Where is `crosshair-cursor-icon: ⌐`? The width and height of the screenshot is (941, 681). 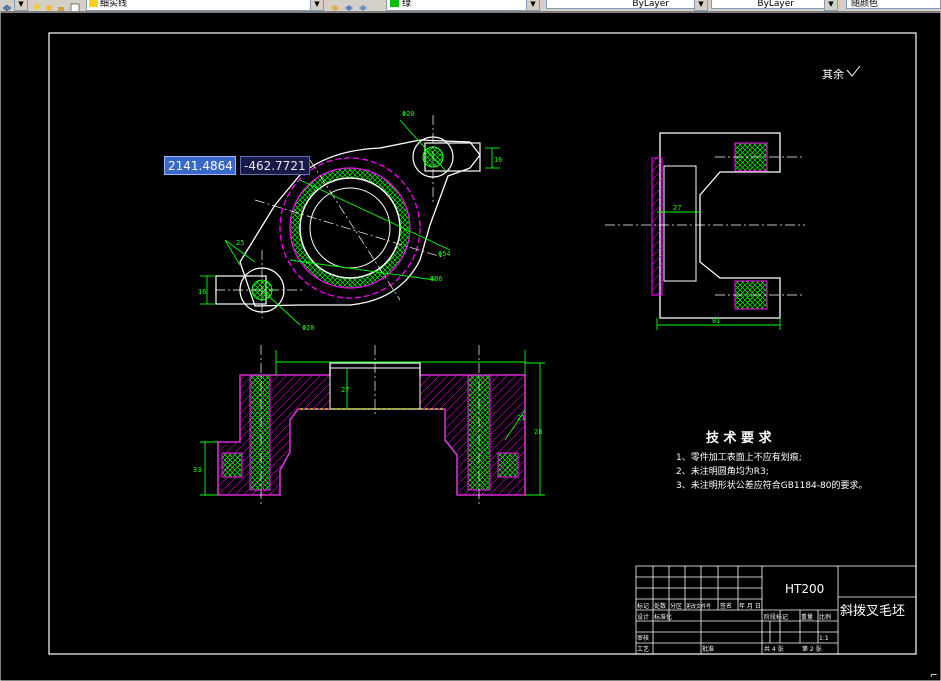 crosshair-cursor-icon: ⌐ is located at coordinates (934, 676).